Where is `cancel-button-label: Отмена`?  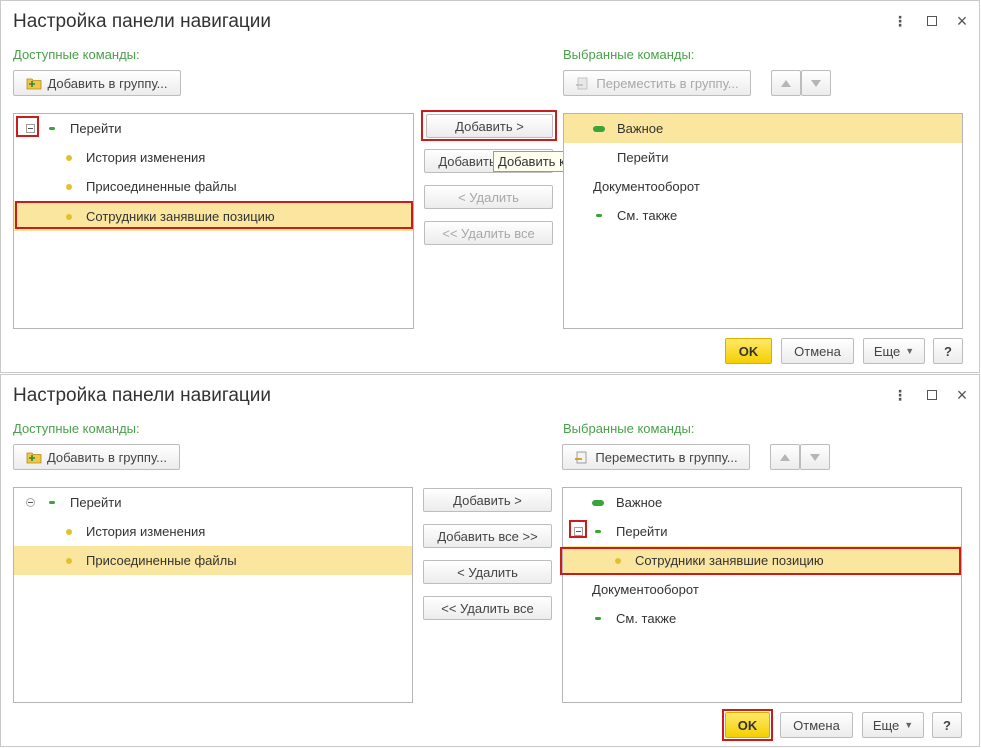 cancel-button-label: Отмена is located at coordinates (816, 725).